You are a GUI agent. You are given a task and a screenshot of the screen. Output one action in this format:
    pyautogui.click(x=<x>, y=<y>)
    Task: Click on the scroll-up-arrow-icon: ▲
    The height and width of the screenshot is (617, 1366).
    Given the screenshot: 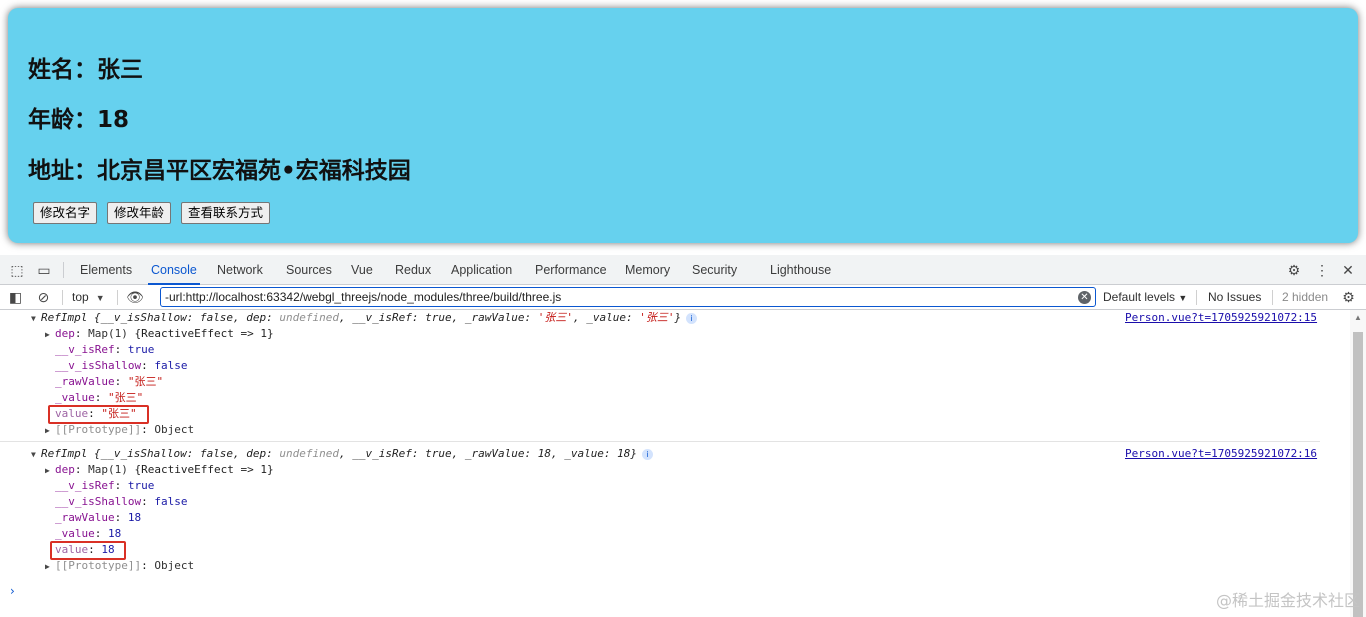 What is the action you would take?
    pyautogui.click(x=1358, y=317)
    